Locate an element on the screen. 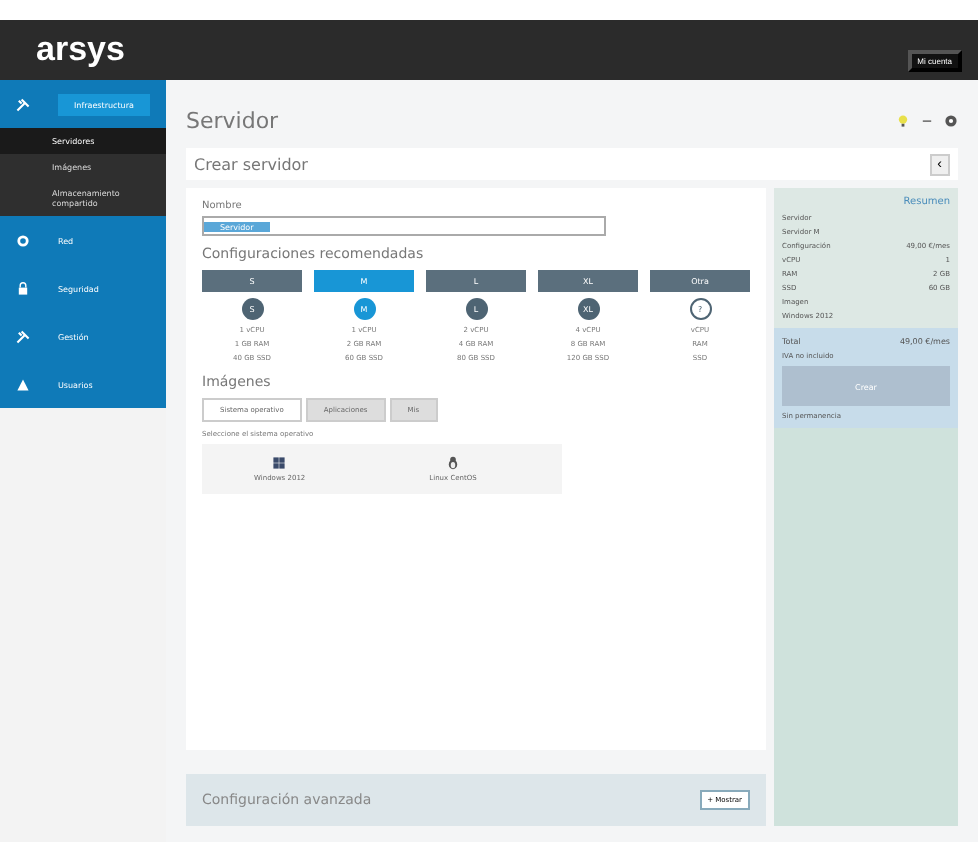 The width and height of the screenshot is (978, 842). penguin-icon is located at coordinates (453, 463).